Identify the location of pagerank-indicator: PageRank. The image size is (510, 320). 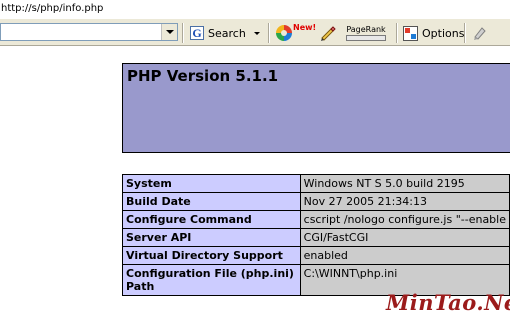
(365, 33).